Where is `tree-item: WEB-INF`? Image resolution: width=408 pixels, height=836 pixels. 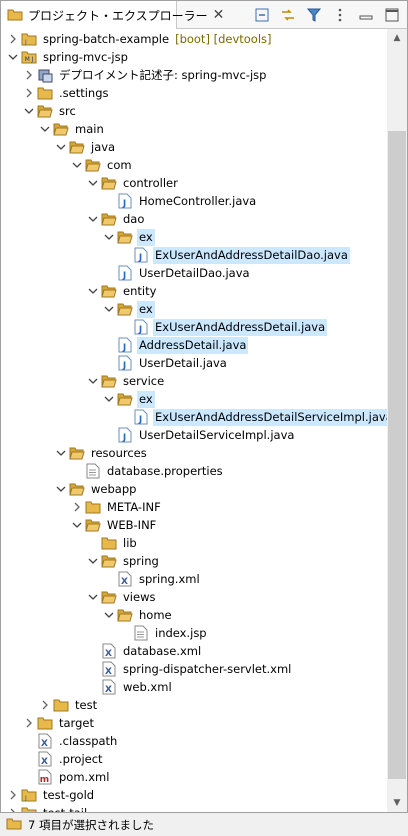
tree-item: WEB-INF is located at coordinates (114, 525).